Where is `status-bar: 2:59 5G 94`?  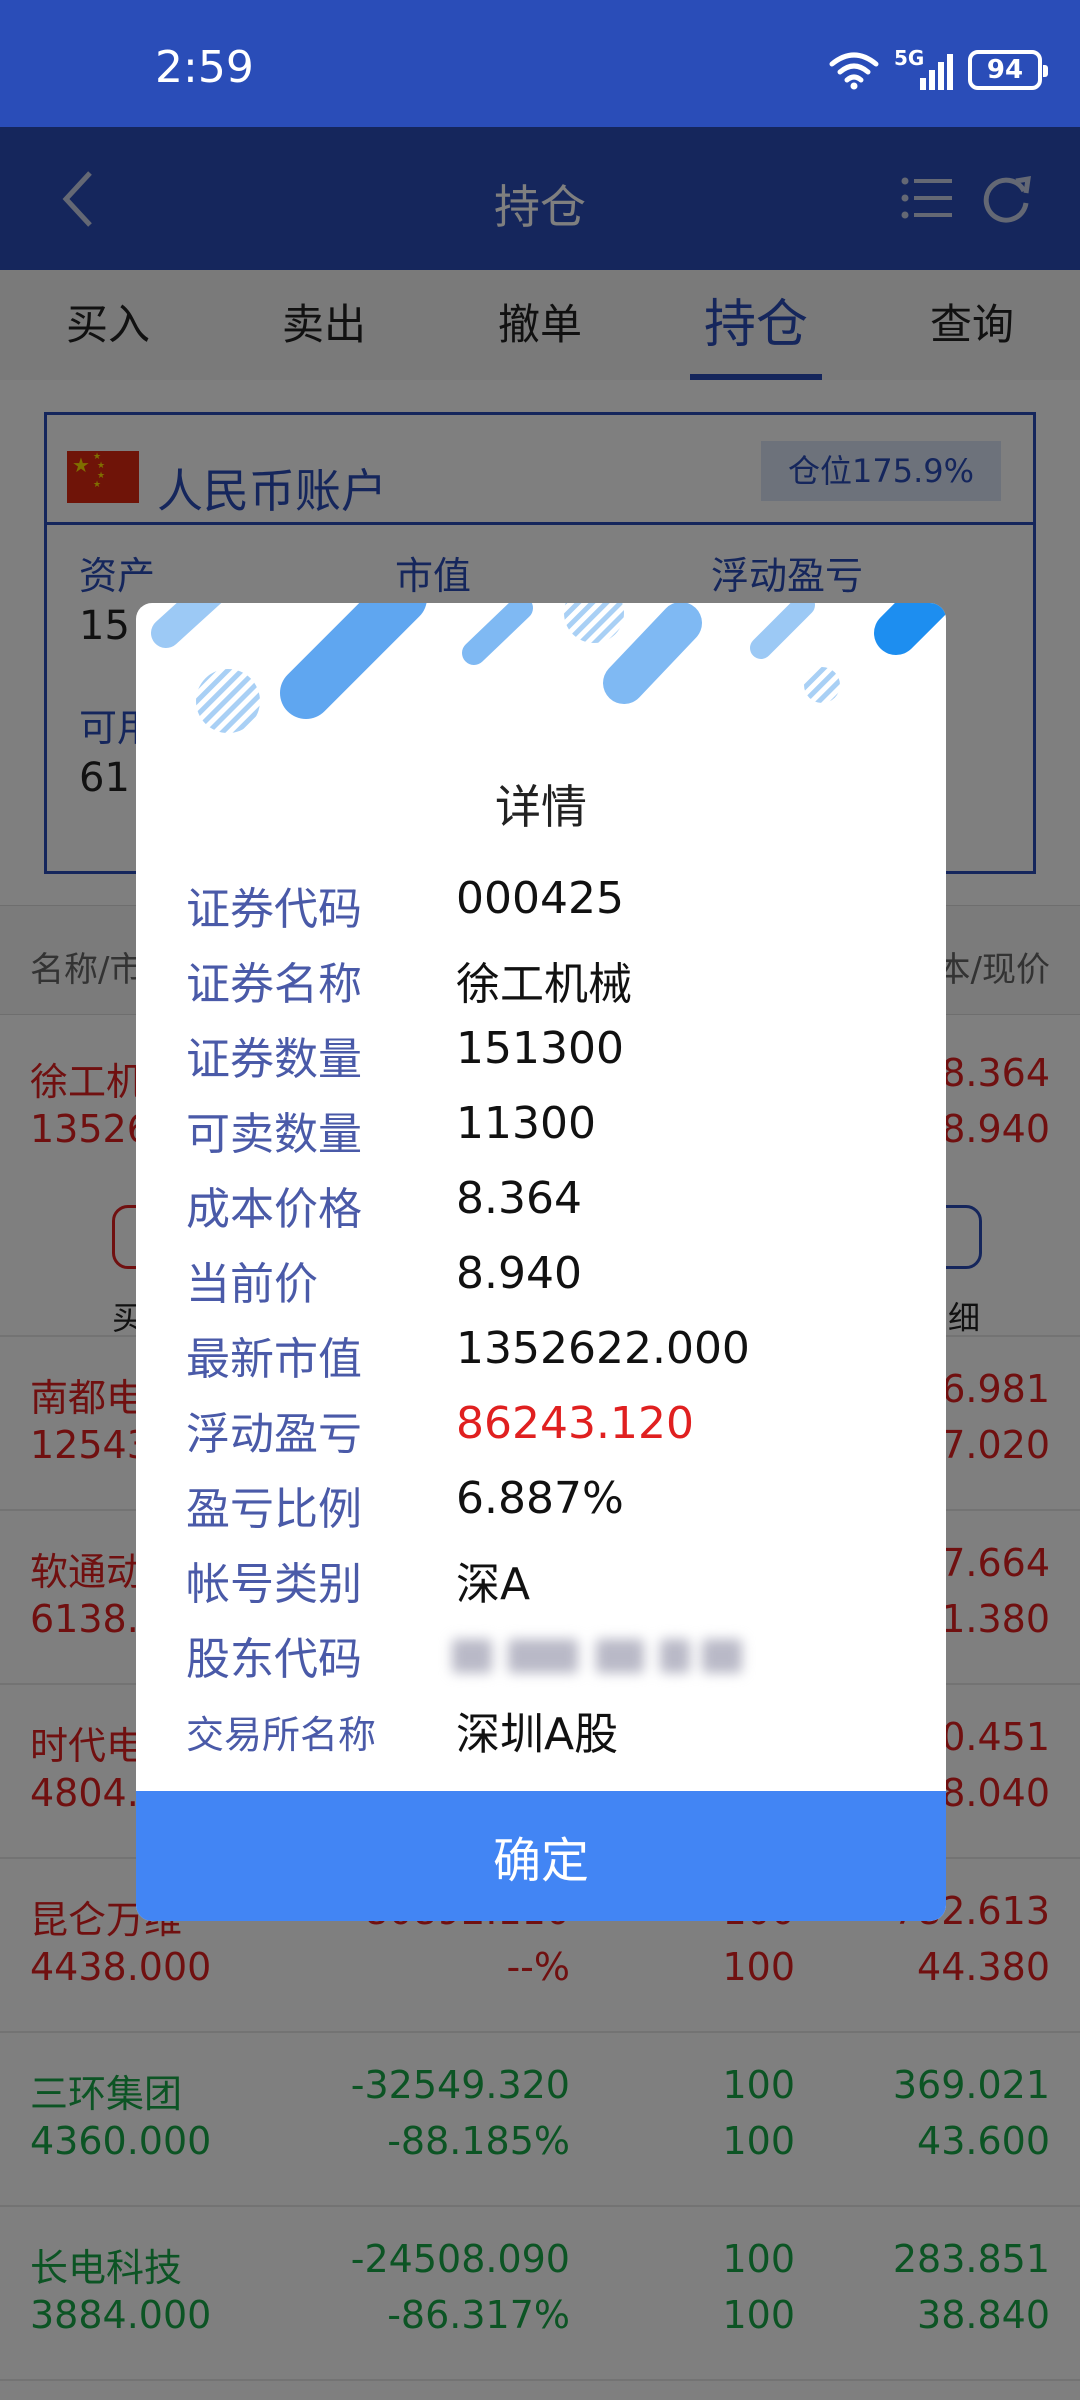 status-bar: 2:59 5G 94 is located at coordinates (540, 63).